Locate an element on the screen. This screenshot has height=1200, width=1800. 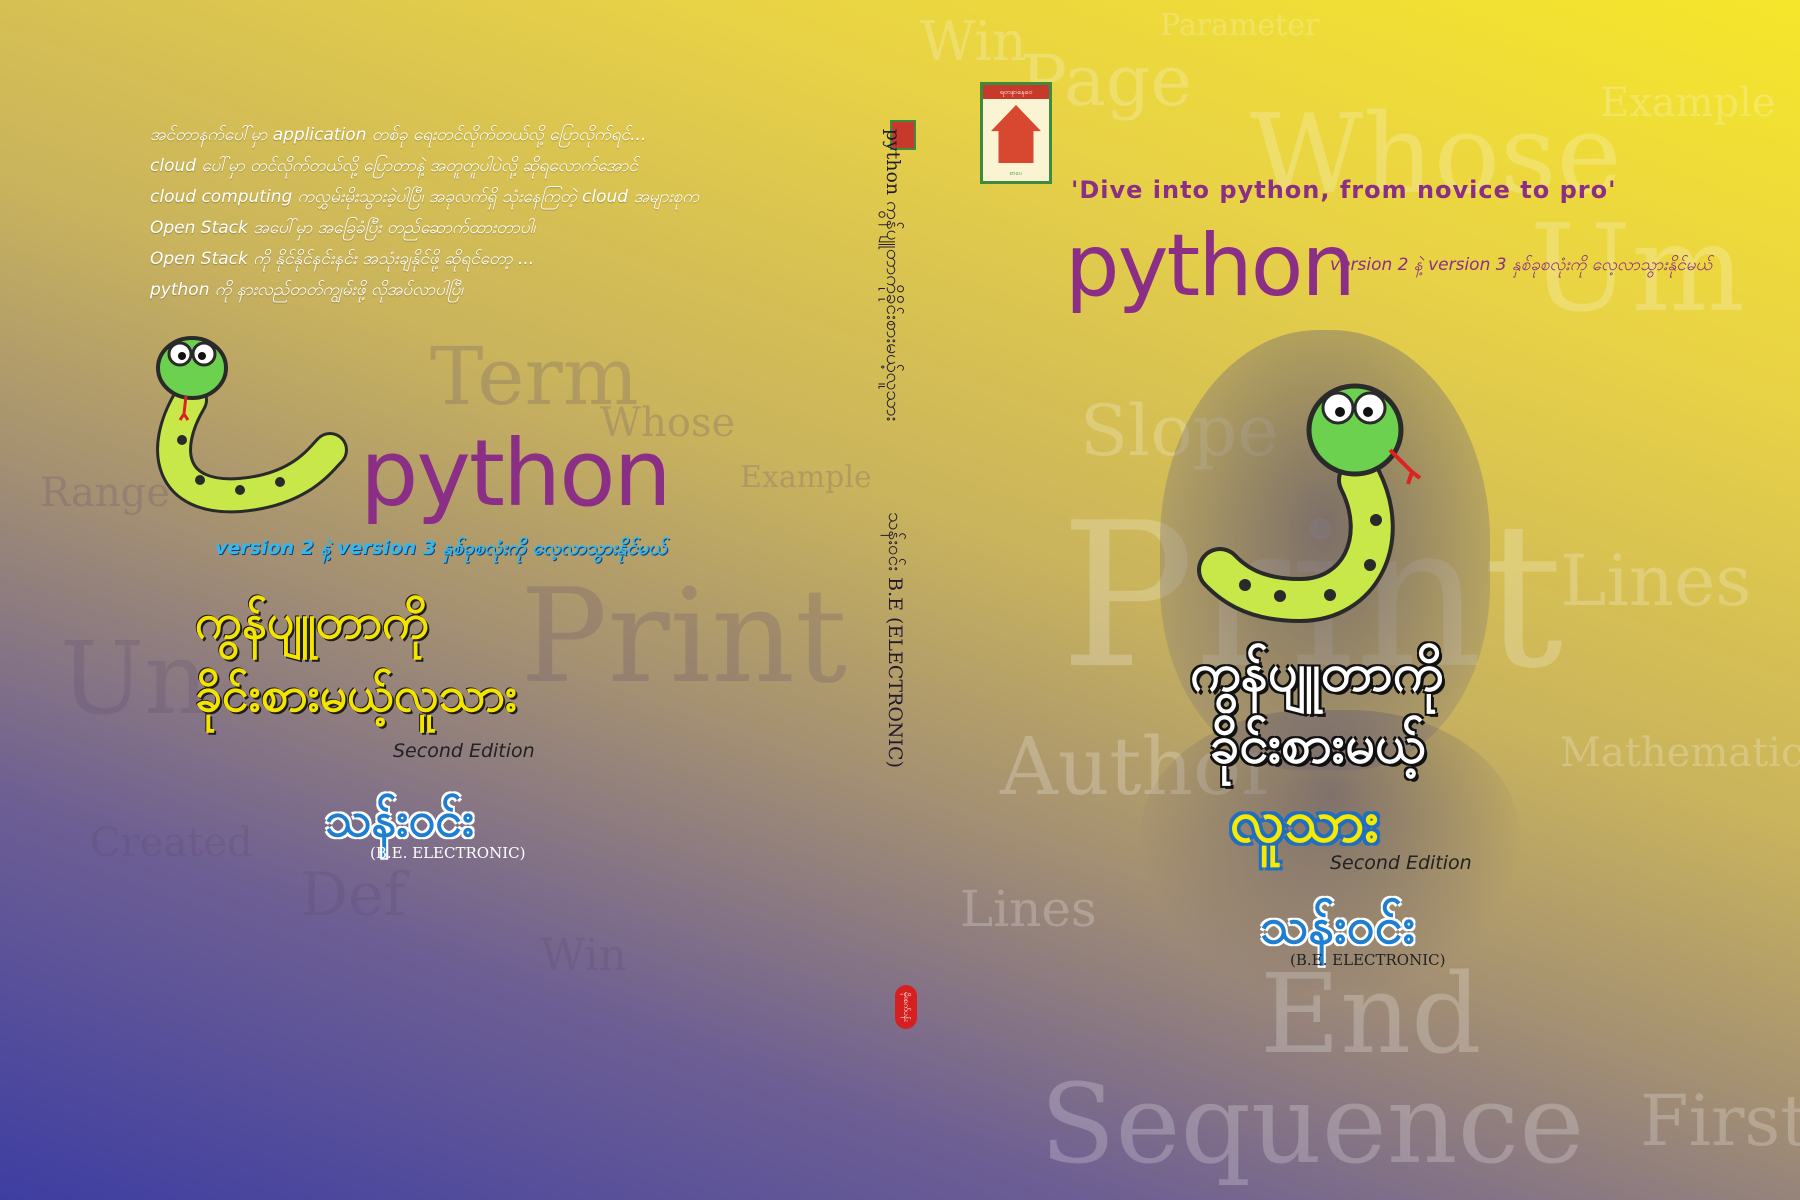
front-edition: Second Edition is located at coordinates (1401, 863).